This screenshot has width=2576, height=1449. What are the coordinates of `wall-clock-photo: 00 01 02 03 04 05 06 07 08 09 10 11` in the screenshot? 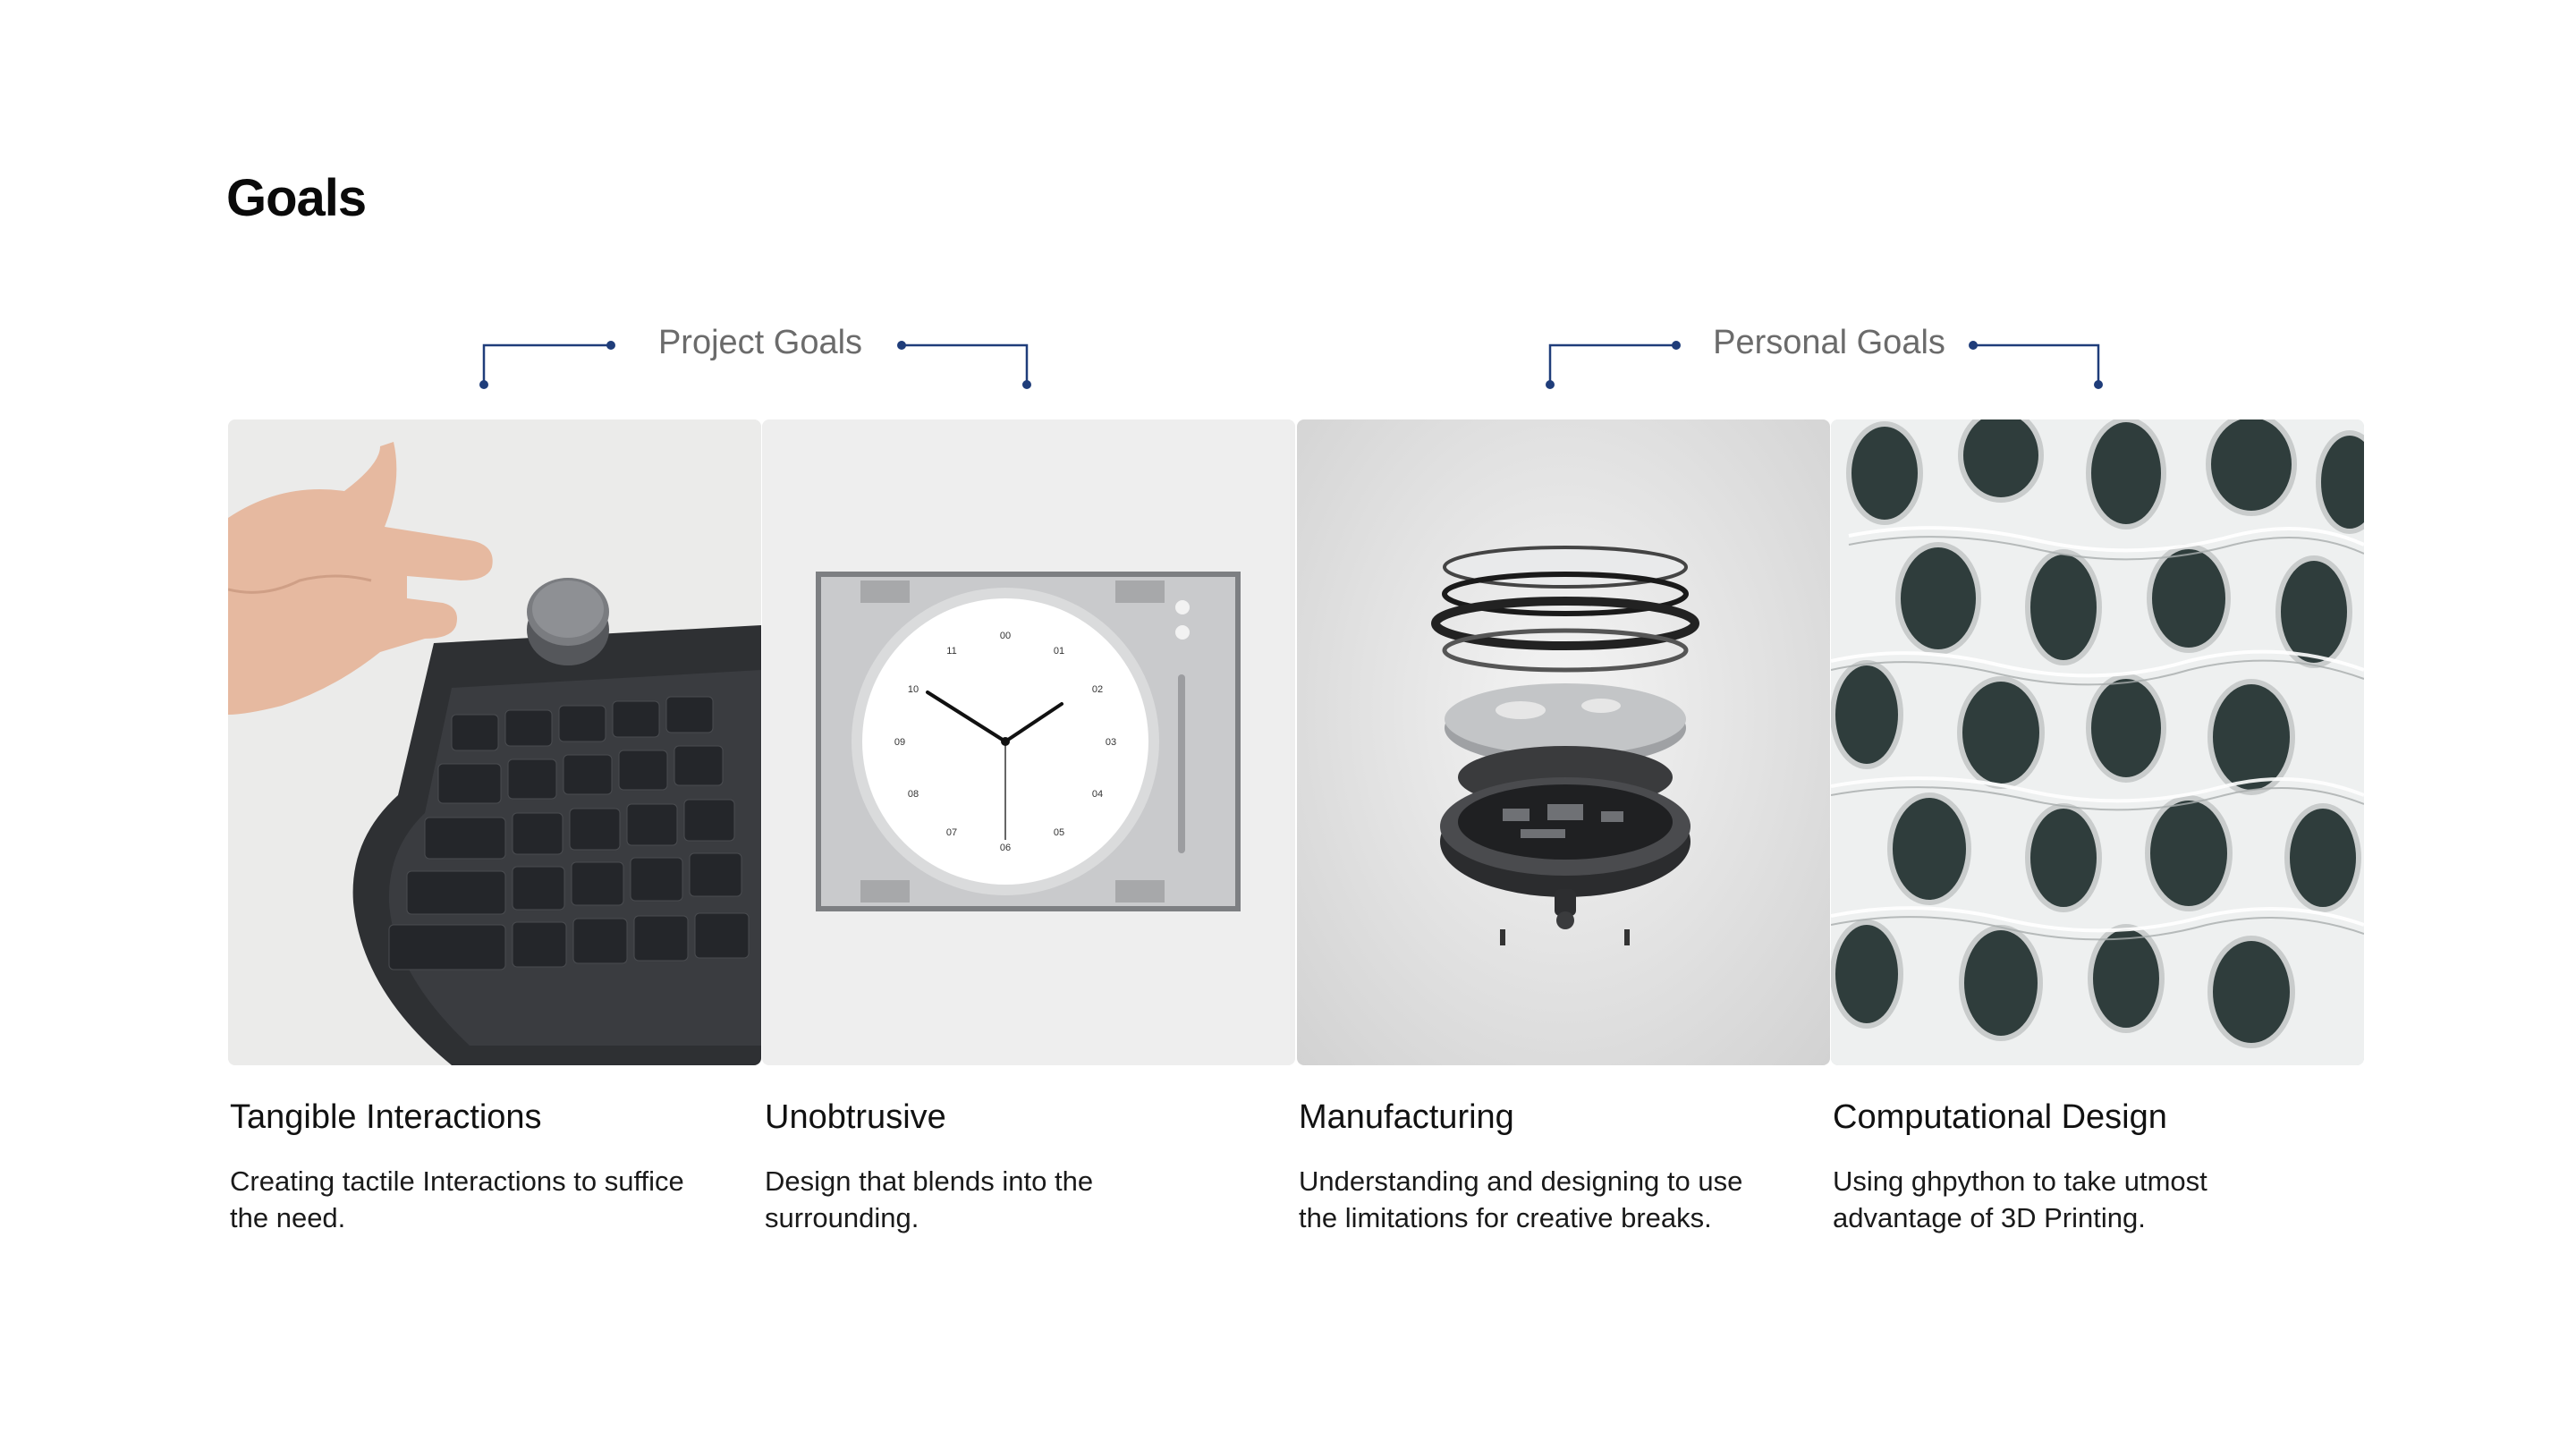 It's located at (1028, 742).